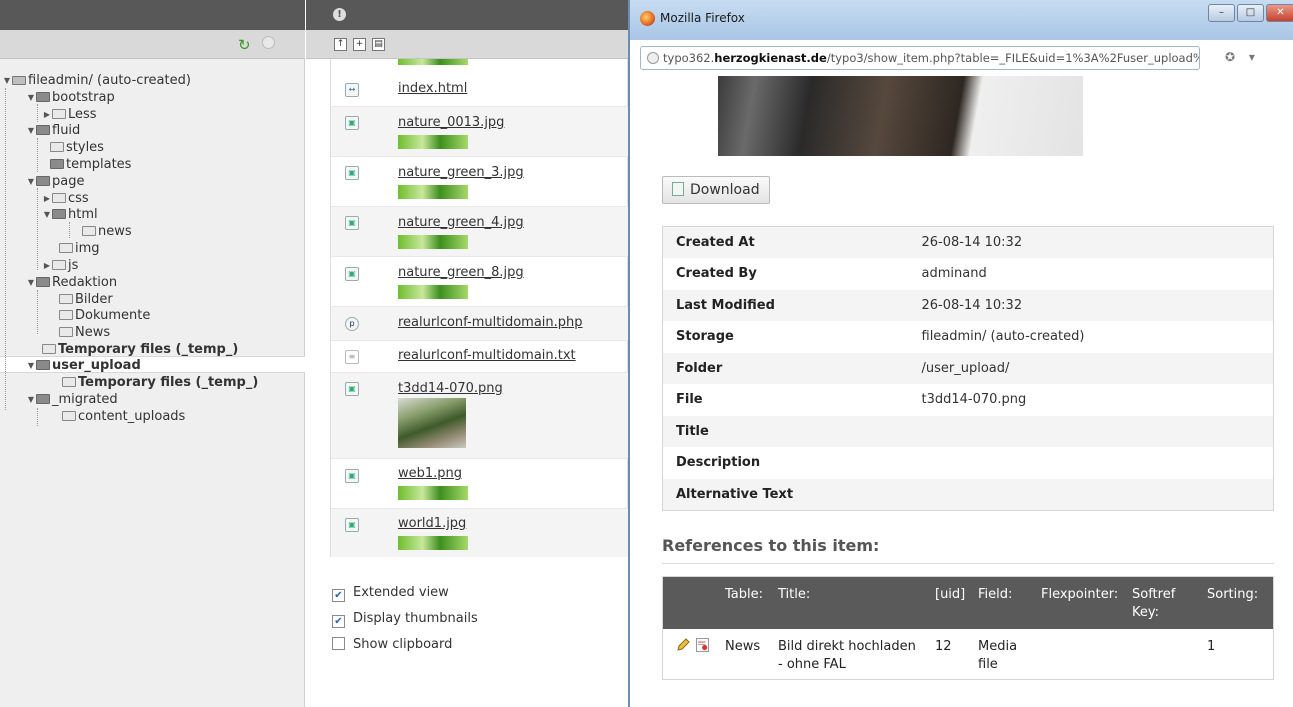 This screenshot has width=1293, height=707. Describe the element at coordinates (53, 130) in the screenshot. I see `tree-node-fluid: ▼ fluid` at that location.